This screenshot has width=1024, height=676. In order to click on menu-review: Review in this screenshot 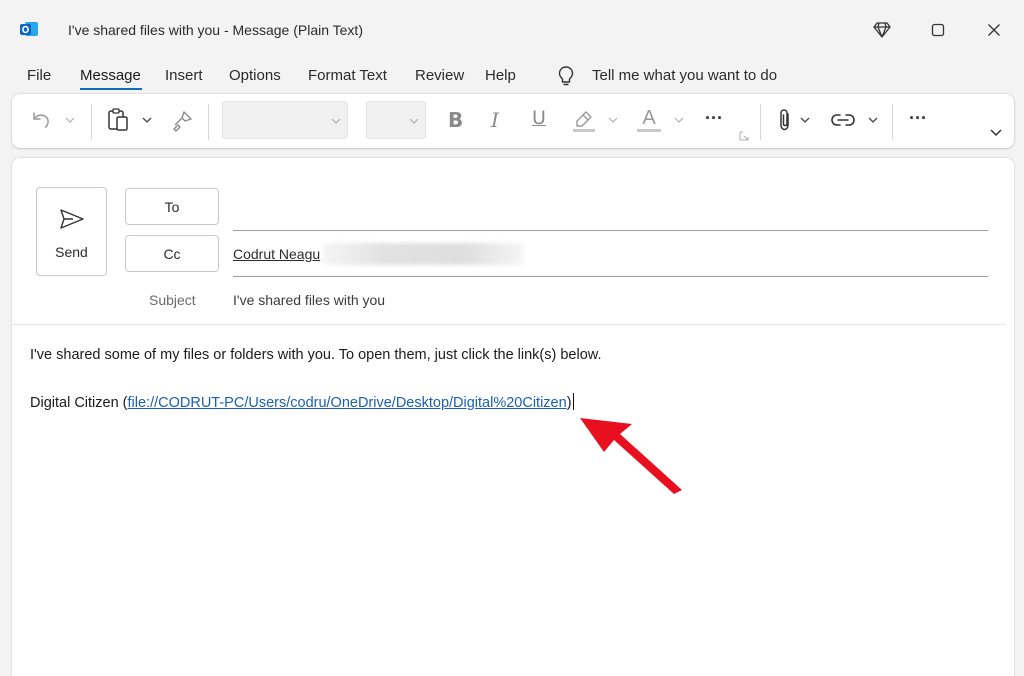, I will do `click(439, 75)`.